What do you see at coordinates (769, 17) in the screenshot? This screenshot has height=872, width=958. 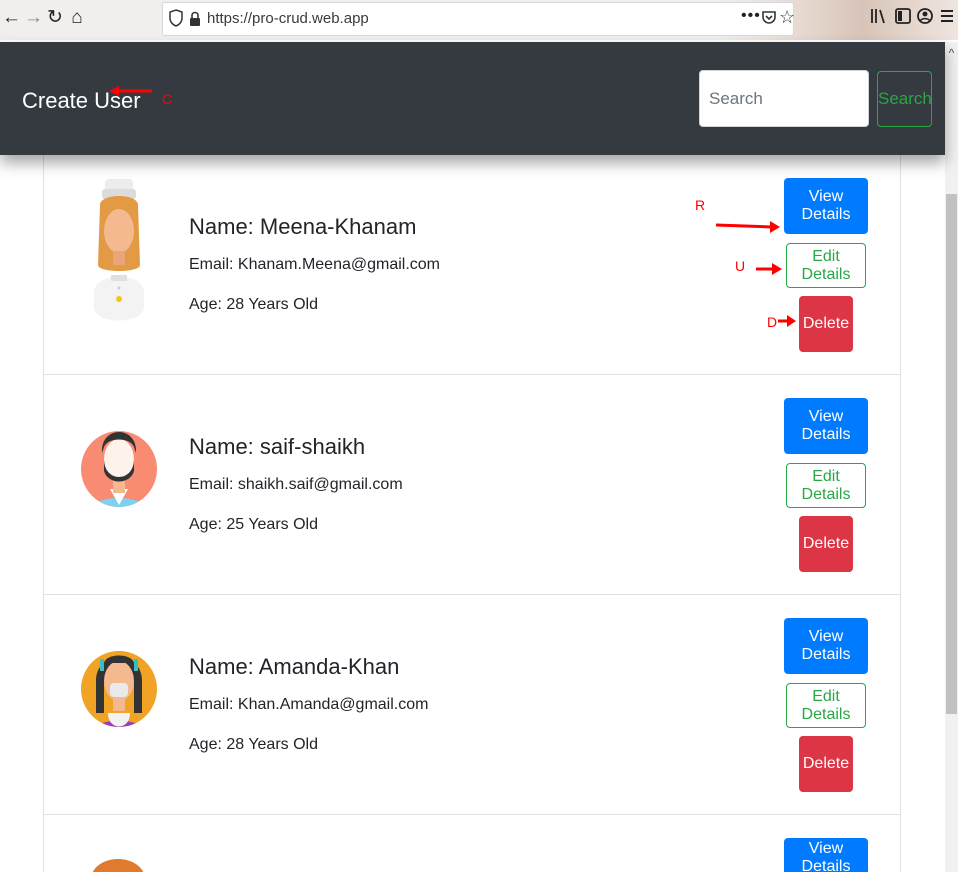 I see `pocket-icon` at bounding box center [769, 17].